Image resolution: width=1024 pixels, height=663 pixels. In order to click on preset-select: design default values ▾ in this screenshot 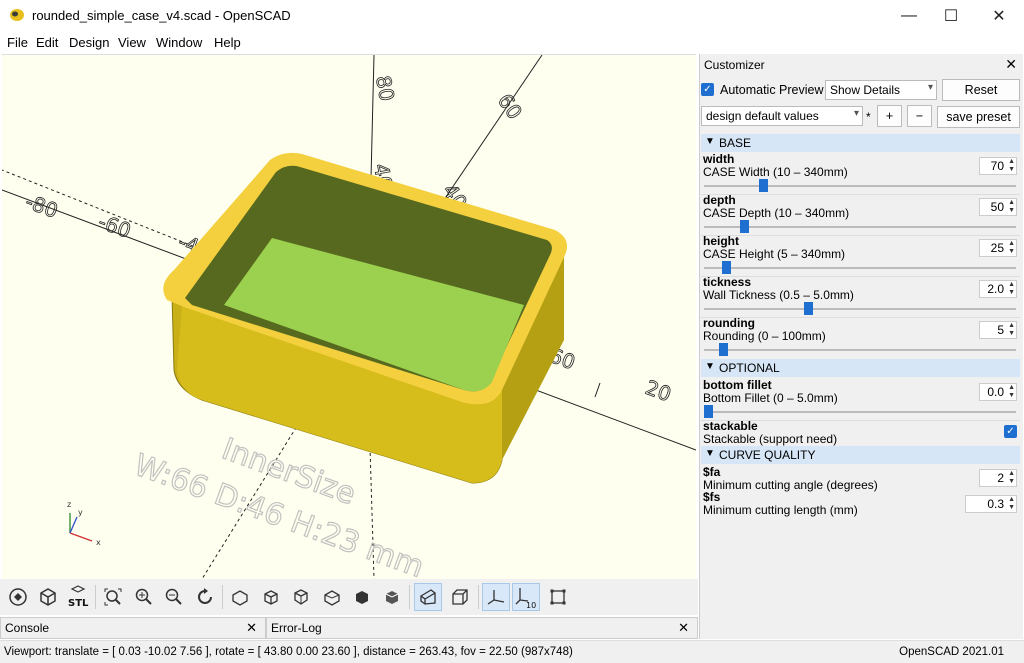, I will do `click(782, 116)`.